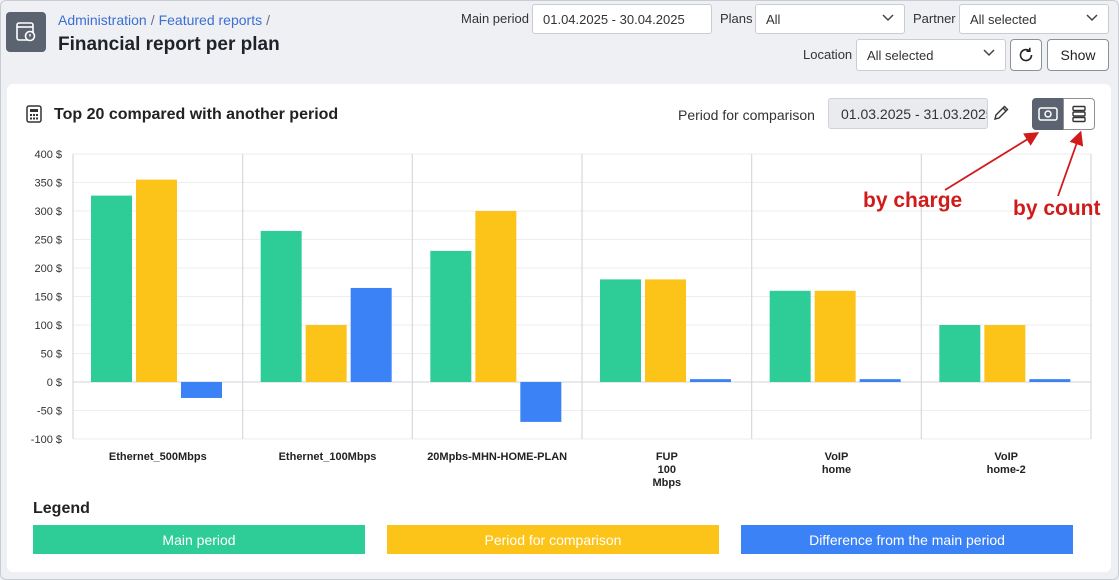 The height and width of the screenshot is (580, 1119). What do you see at coordinates (913, 200) in the screenshot?
I see `by-charge-annotation: by charge` at bounding box center [913, 200].